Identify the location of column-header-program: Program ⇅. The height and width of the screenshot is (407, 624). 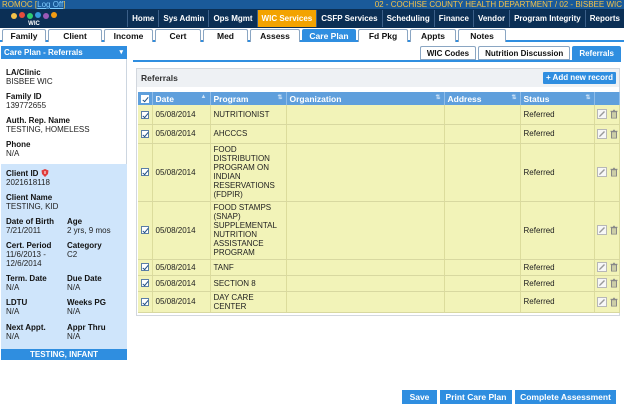
(248, 98).